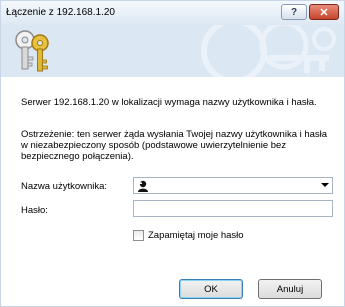 The height and width of the screenshot is (307, 345). I want to click on password-label: Hasło:, so click(34, 210).